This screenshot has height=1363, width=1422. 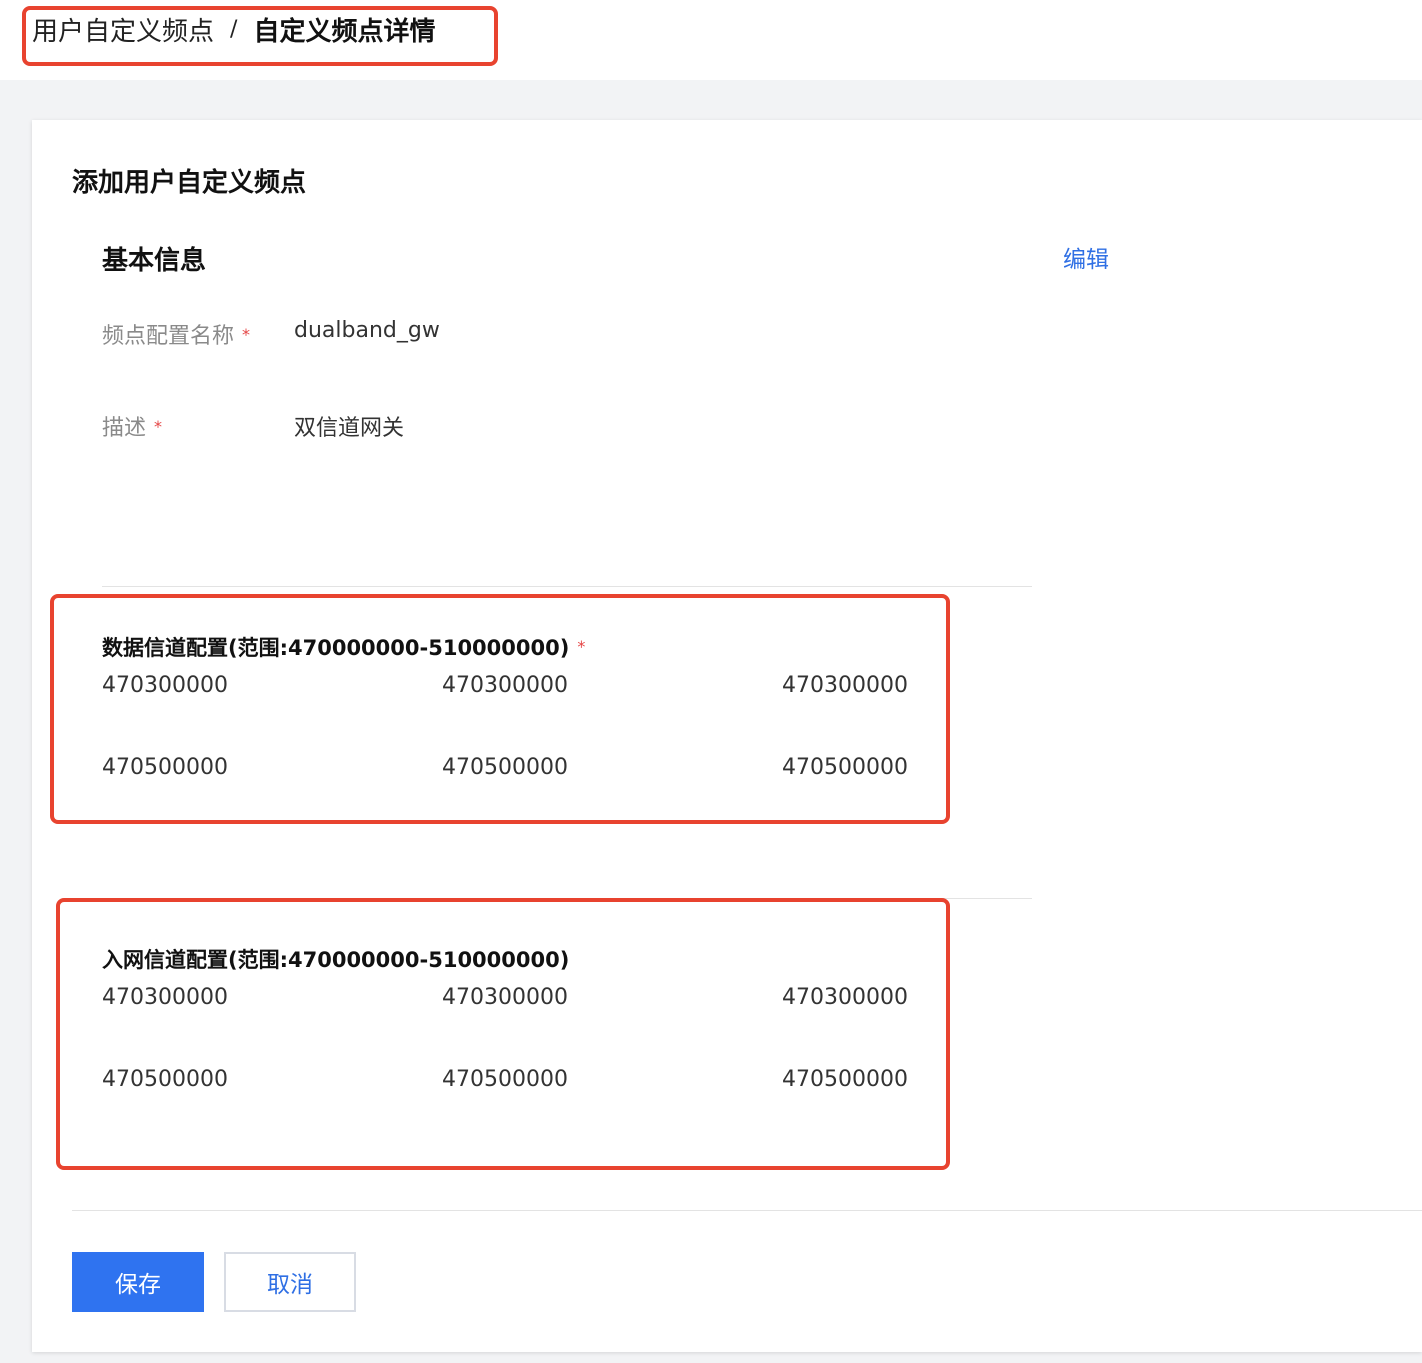 I want to click on data-channel-title: 数据信道配置(范围:470000000-510000000) *, so click(x=343, y=647).